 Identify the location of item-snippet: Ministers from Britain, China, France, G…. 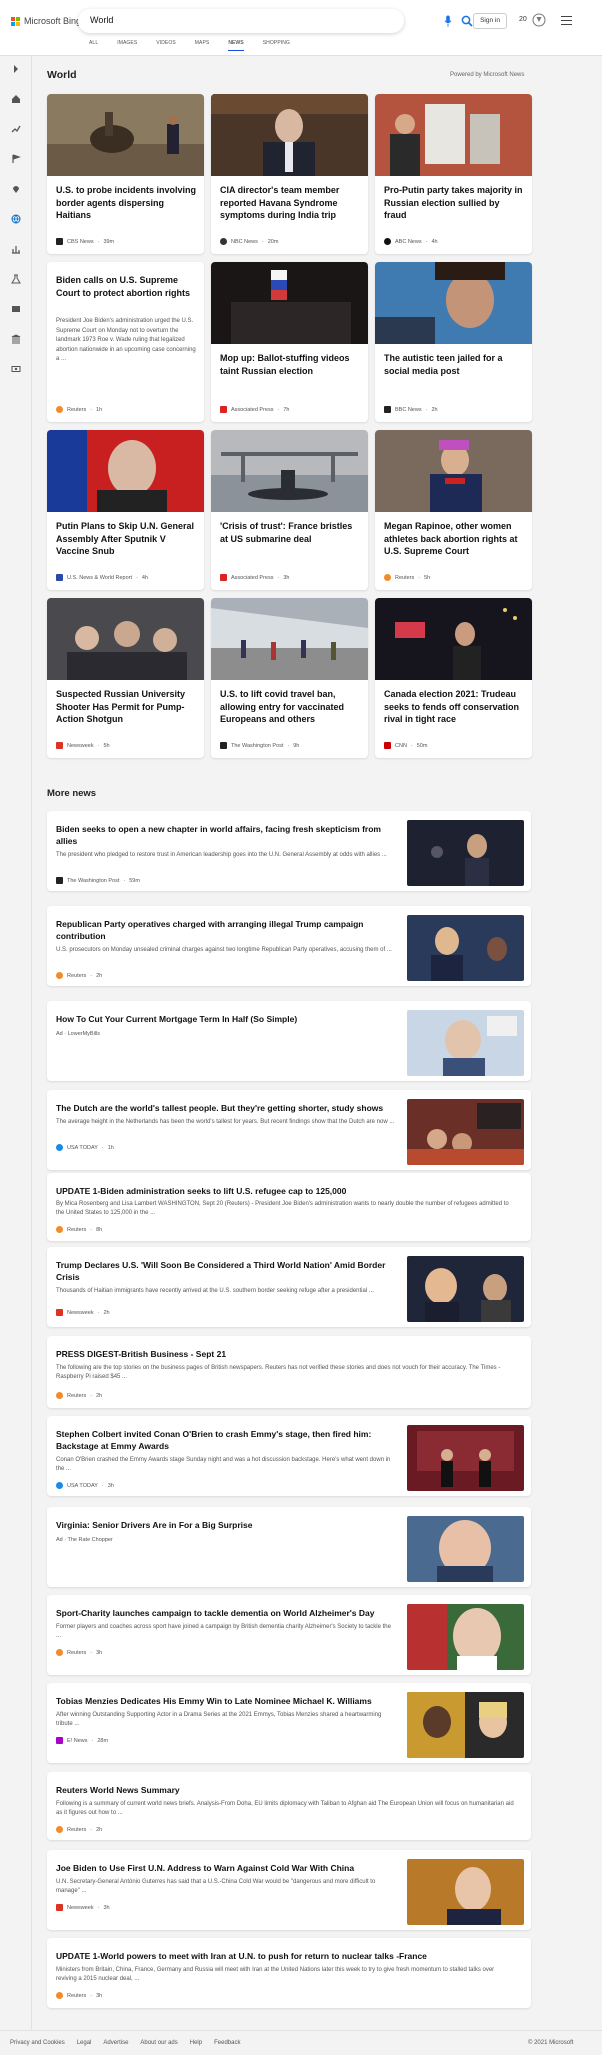
(275, 1974).